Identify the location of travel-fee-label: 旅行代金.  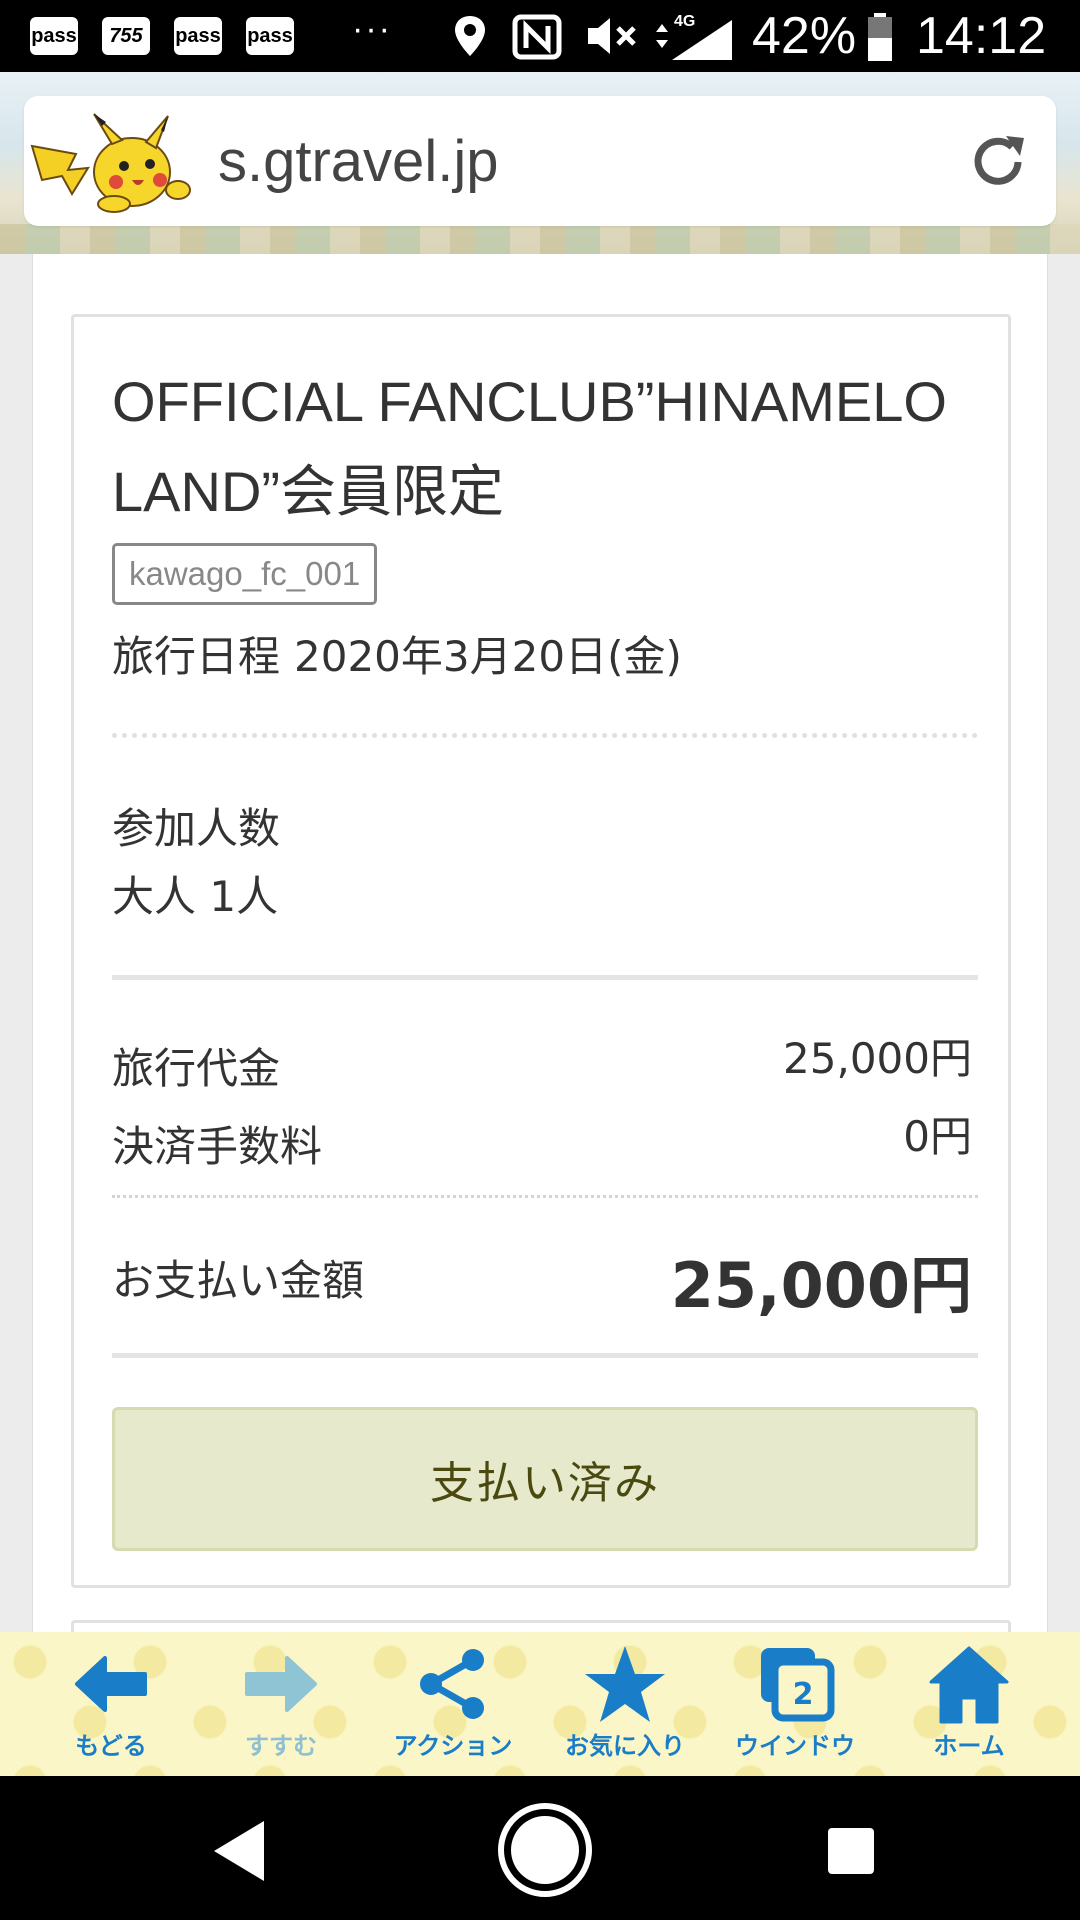
(196, 1068).